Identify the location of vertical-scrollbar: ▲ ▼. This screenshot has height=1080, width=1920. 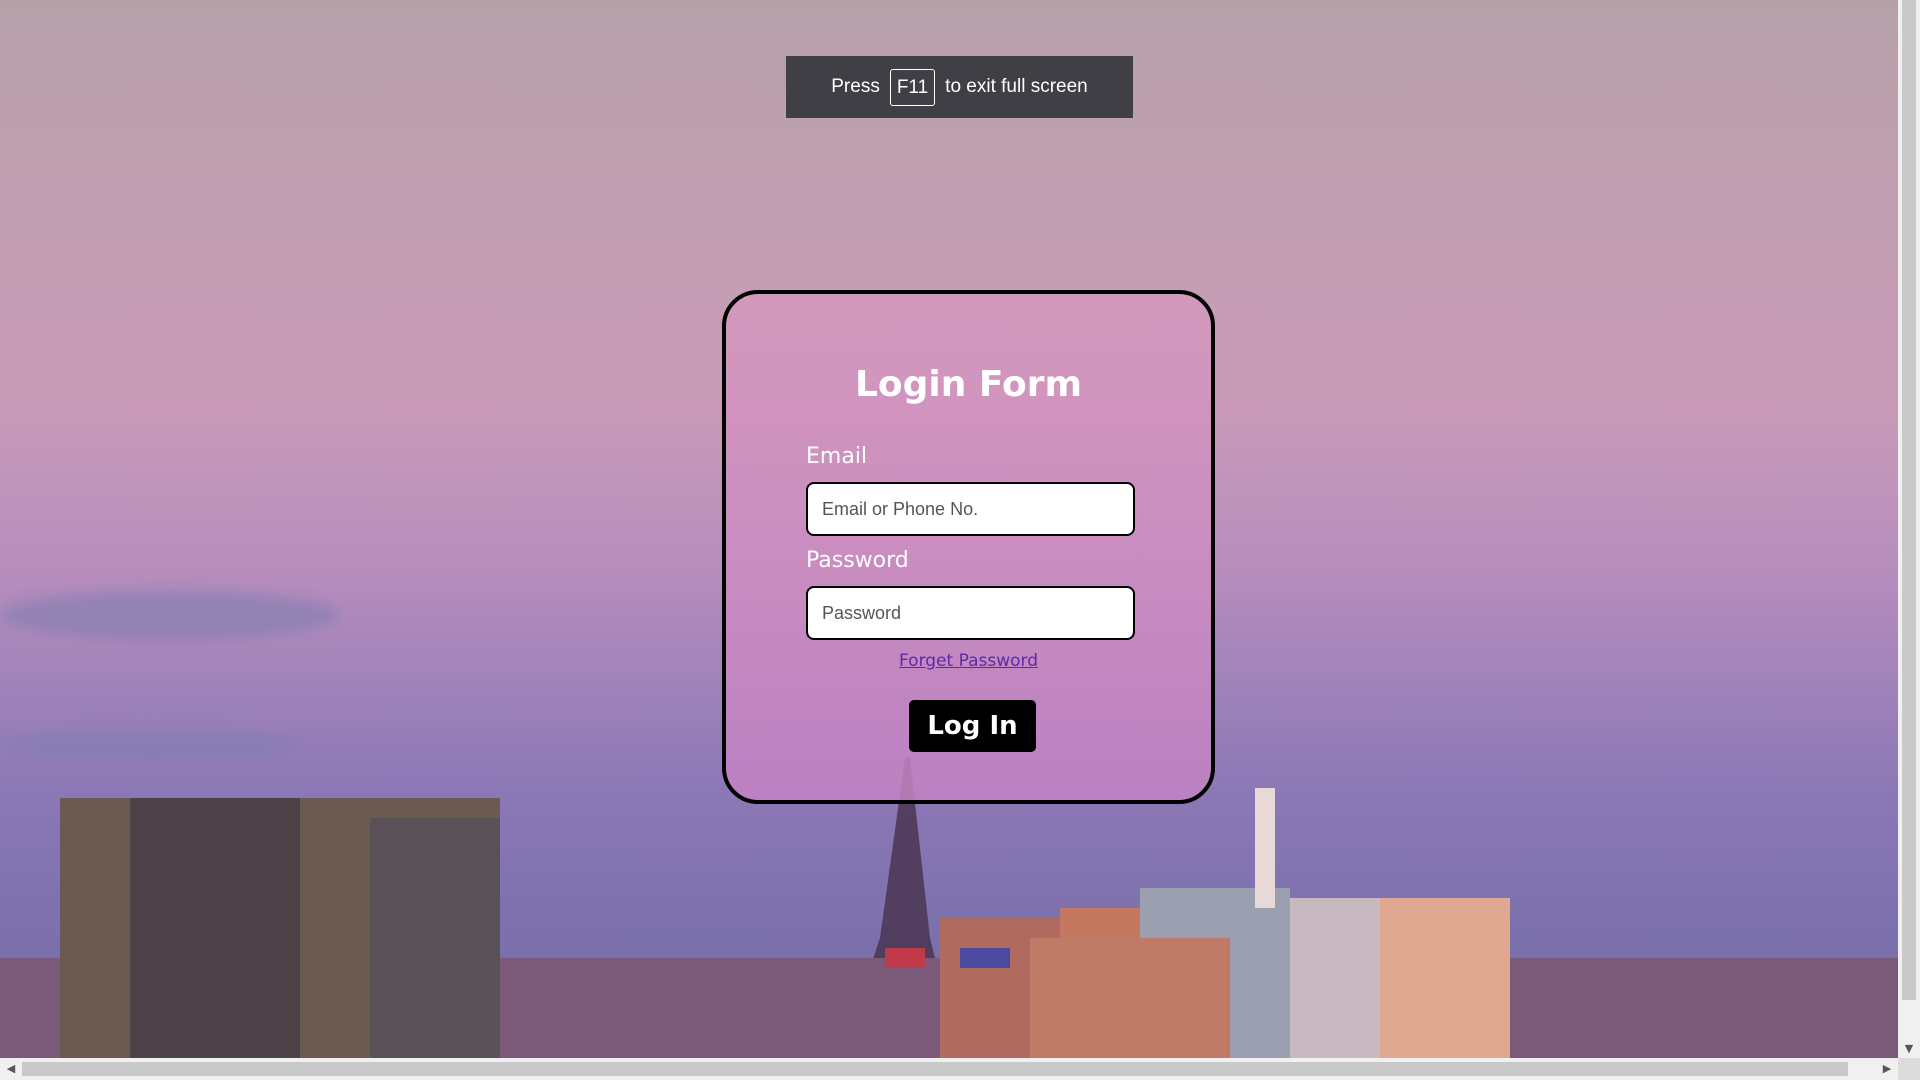
(1909, 529).